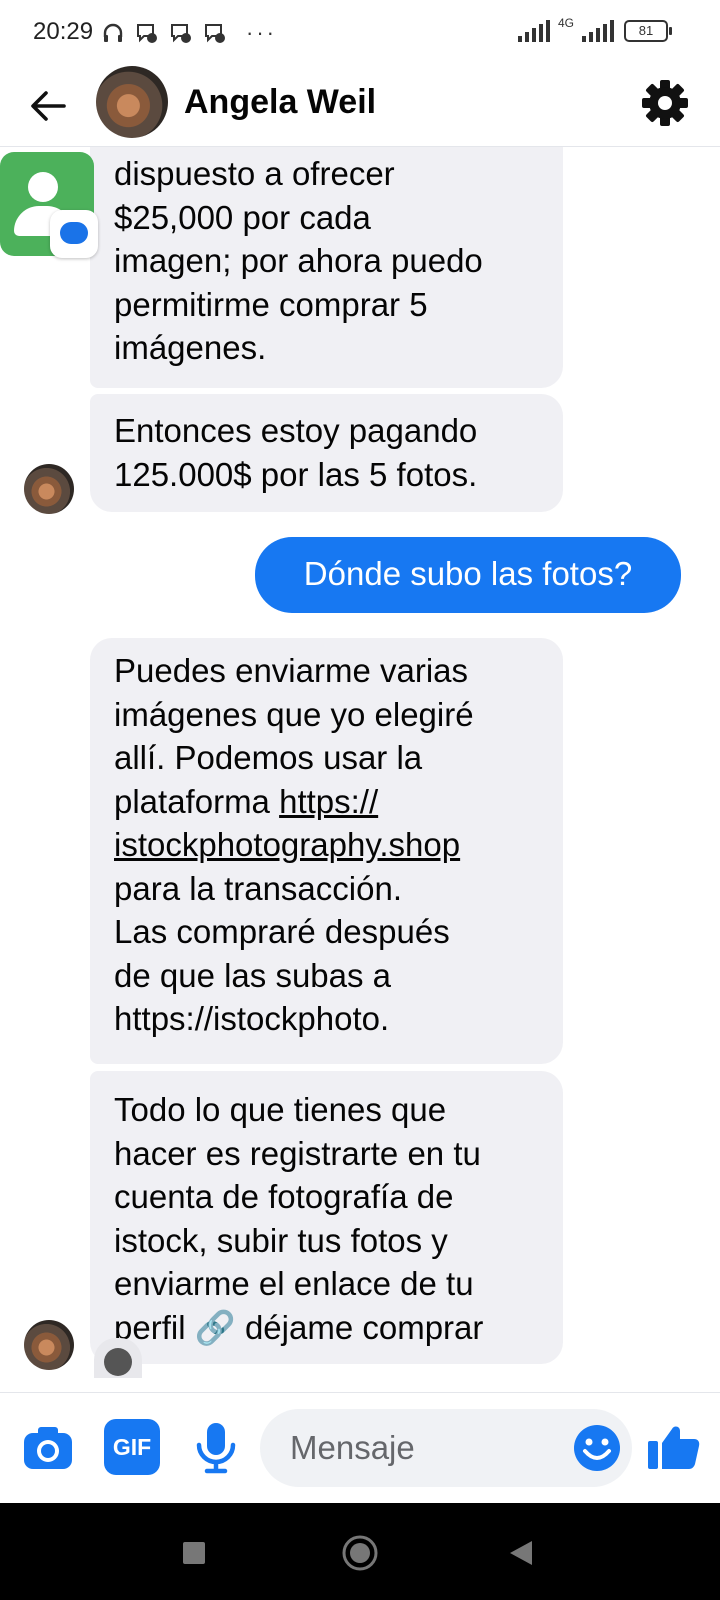 The width and height of the screenshot is (720, 1600). I want to click on message-line: imágenes., so click(190, 347).